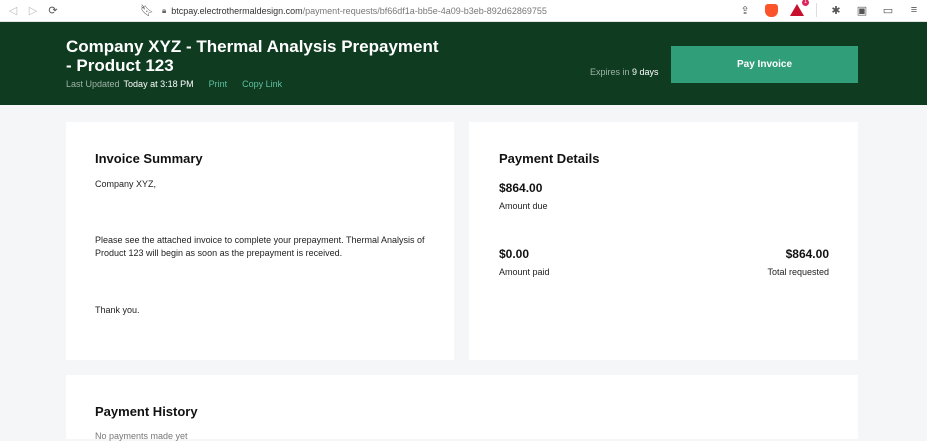  I want to click on menu-icon: ≡, so click(914, 10).